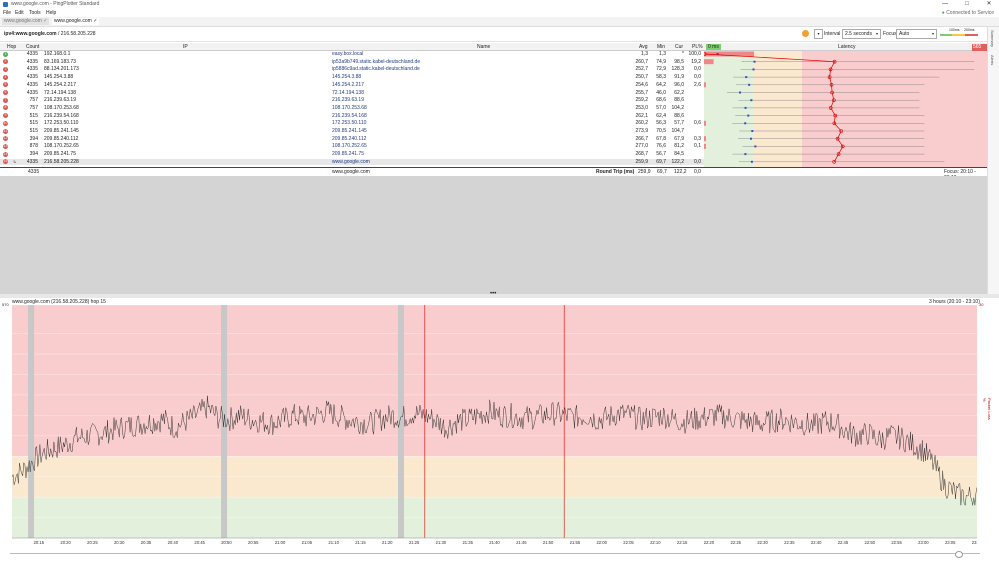 The width and height of the screenshot is (999, 562). Describe the element at coordinates (713, 47) in the screenshot. I see `col-zero-ms: 0 ms` at that location.